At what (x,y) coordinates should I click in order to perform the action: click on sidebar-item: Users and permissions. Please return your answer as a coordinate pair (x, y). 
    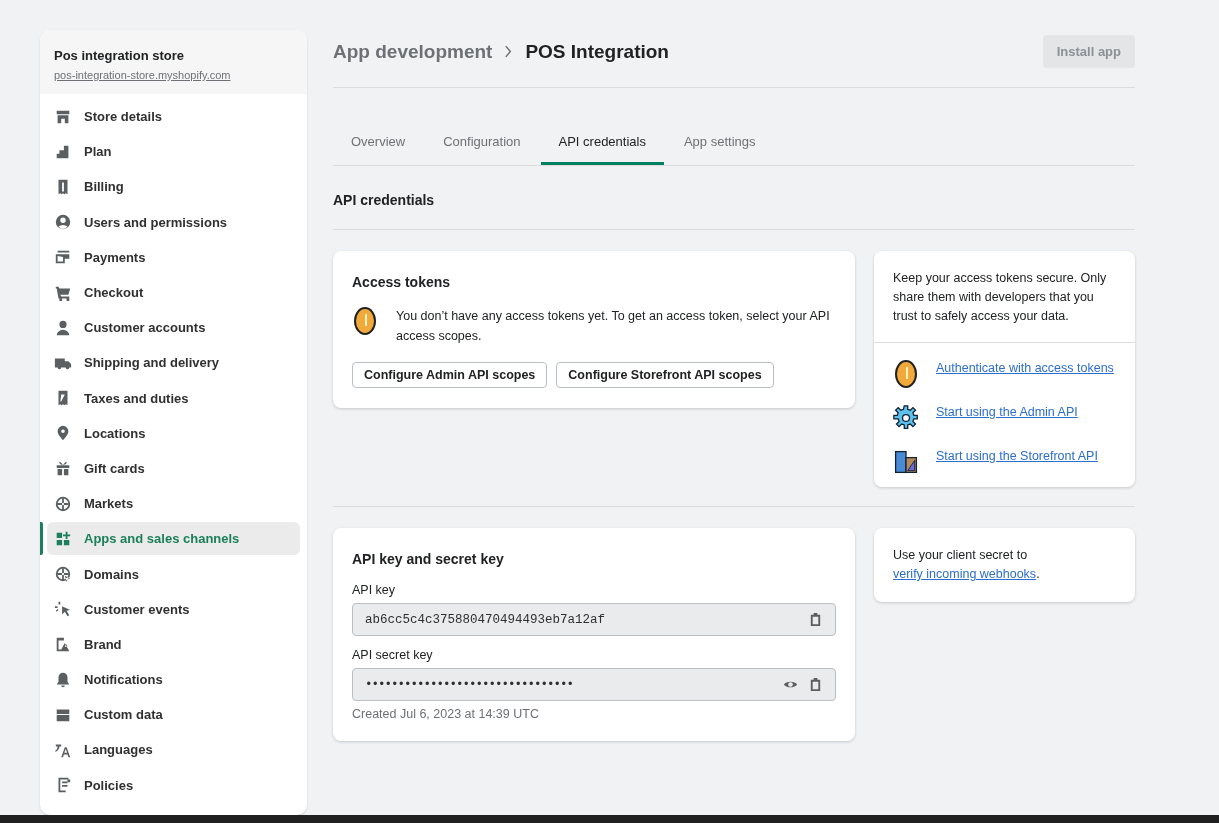
    Looking at the image, I should click on (173, 222).